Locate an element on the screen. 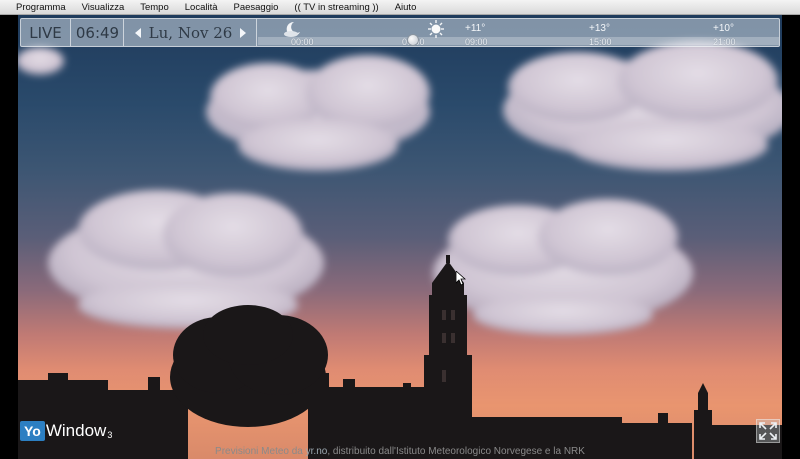 This screenshot has width=800, height=459. cloud-mid-right is located at coordinates (563, 267).